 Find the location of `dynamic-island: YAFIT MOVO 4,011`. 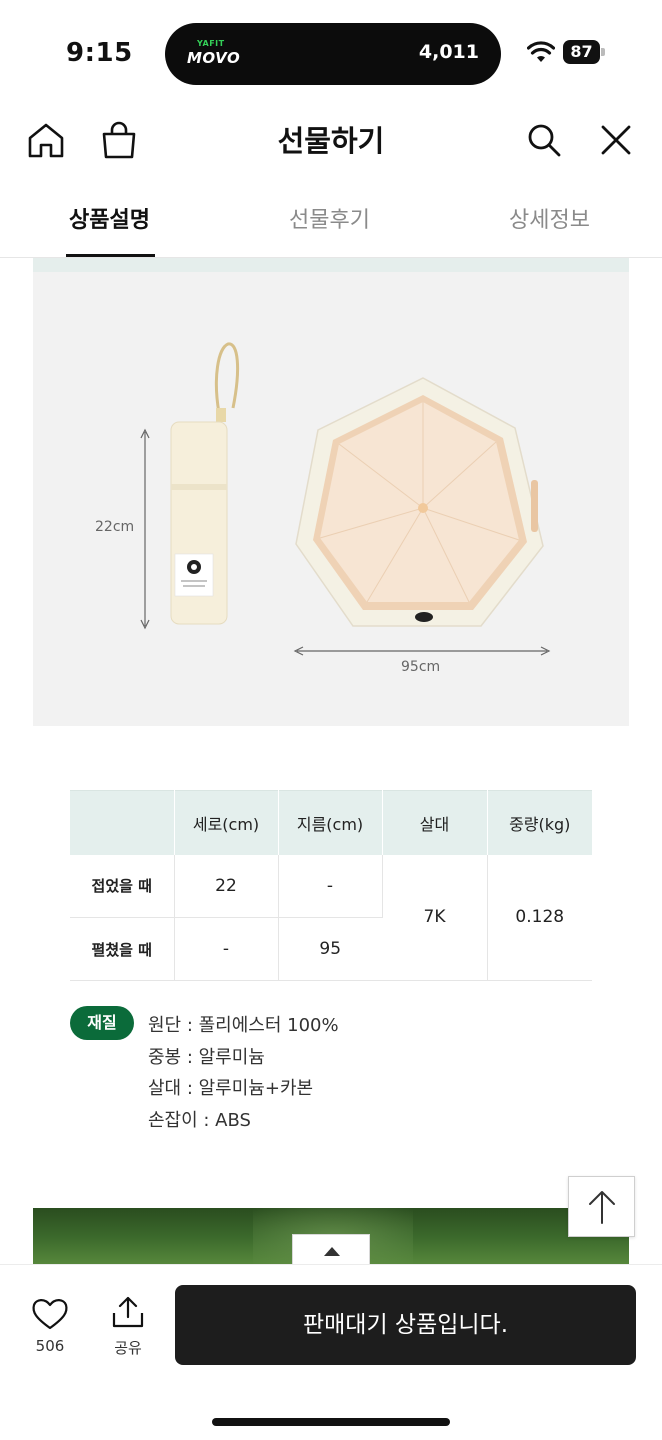

dynamic-island: YAFIT MOVO 4,011 is located at coordinates (333, 54).